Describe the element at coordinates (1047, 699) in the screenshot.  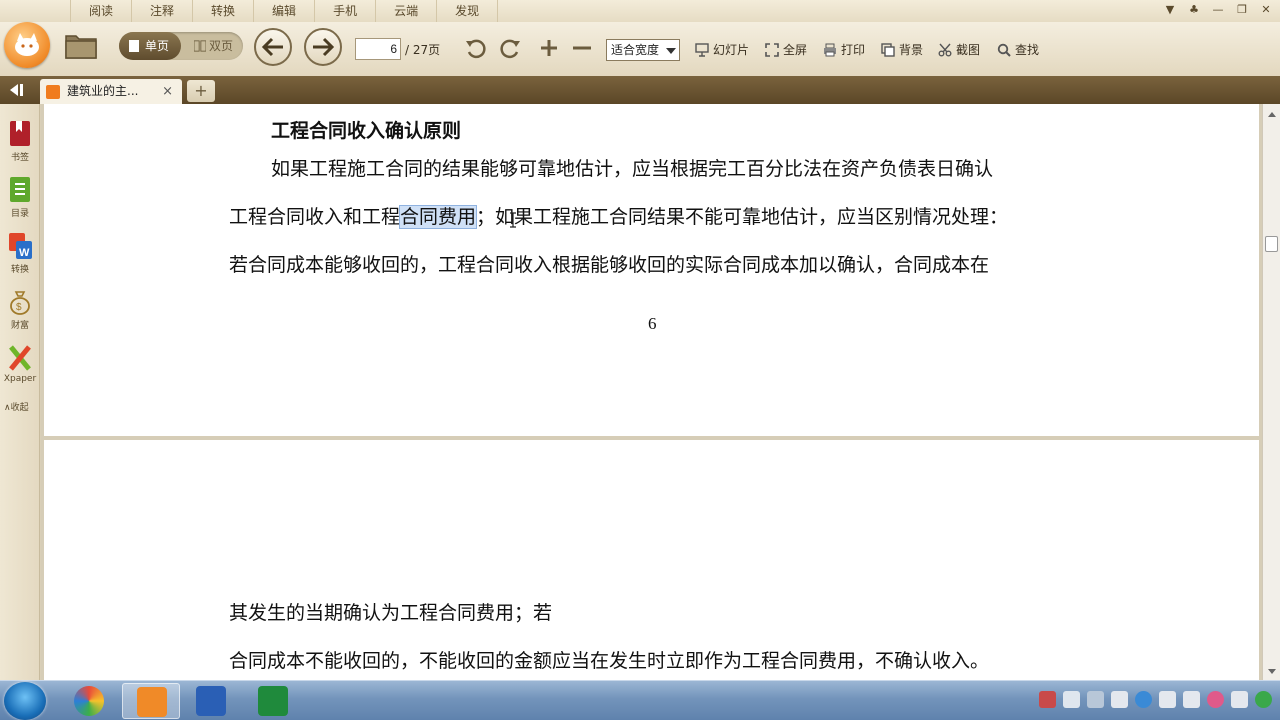
I see `pdf-tray-icon` at that location.